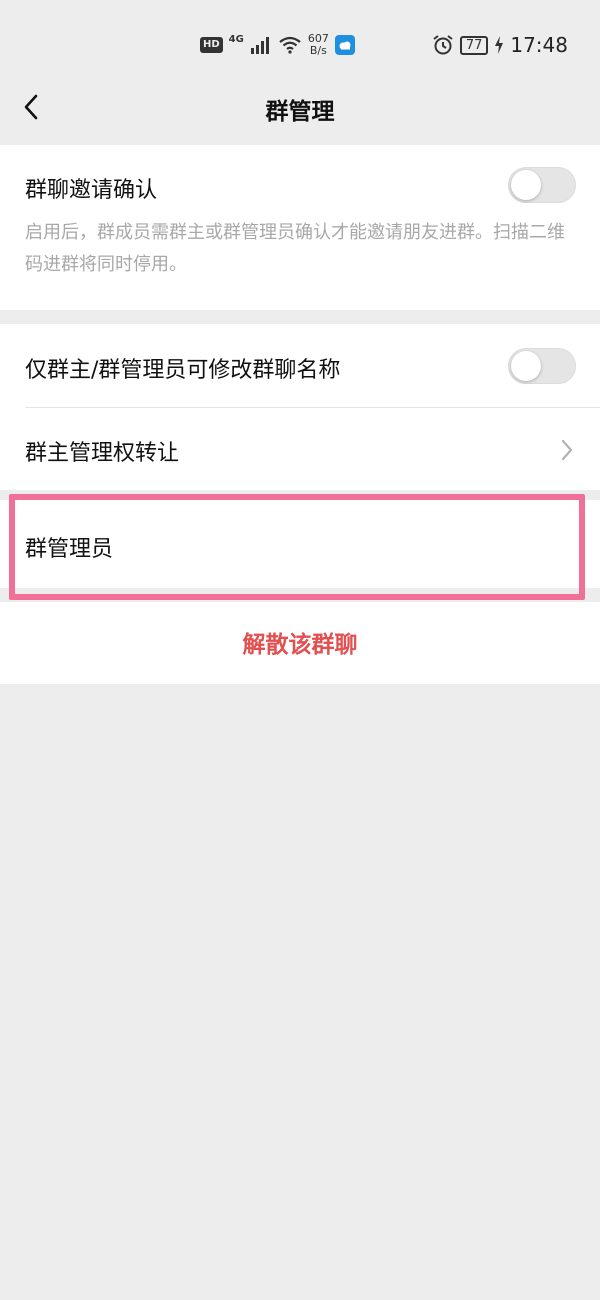 The image size is (600, 1300). What do you see at coordinates (539, 45) in the screenshot?
I see `clock: 17:48` at bounding box center [539, 45].